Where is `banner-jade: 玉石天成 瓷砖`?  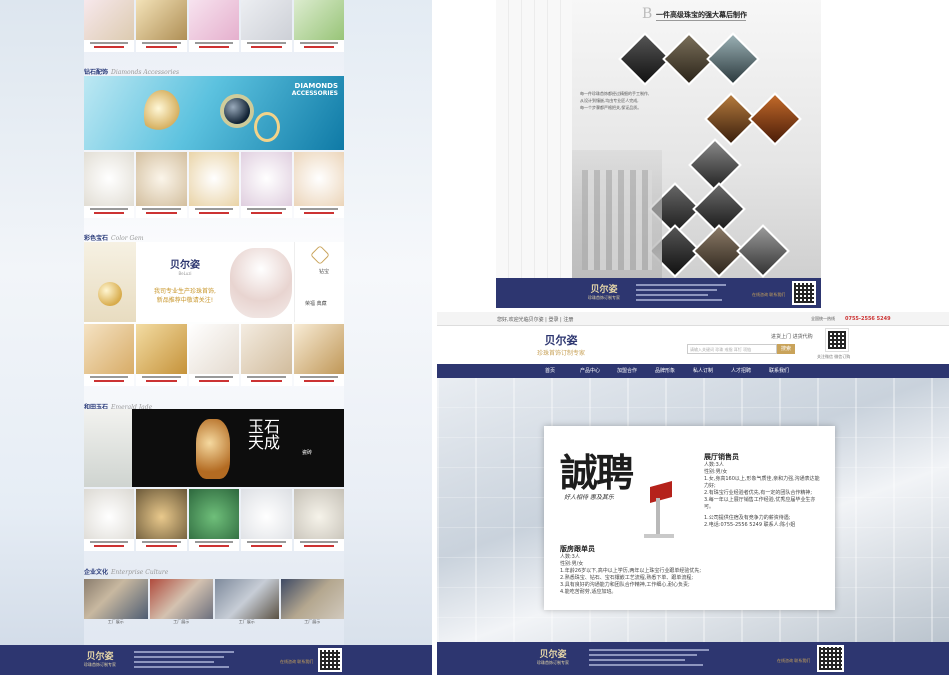 banner-jade: 玉石天成 瓷砖 is located at coordinates (214, 448).